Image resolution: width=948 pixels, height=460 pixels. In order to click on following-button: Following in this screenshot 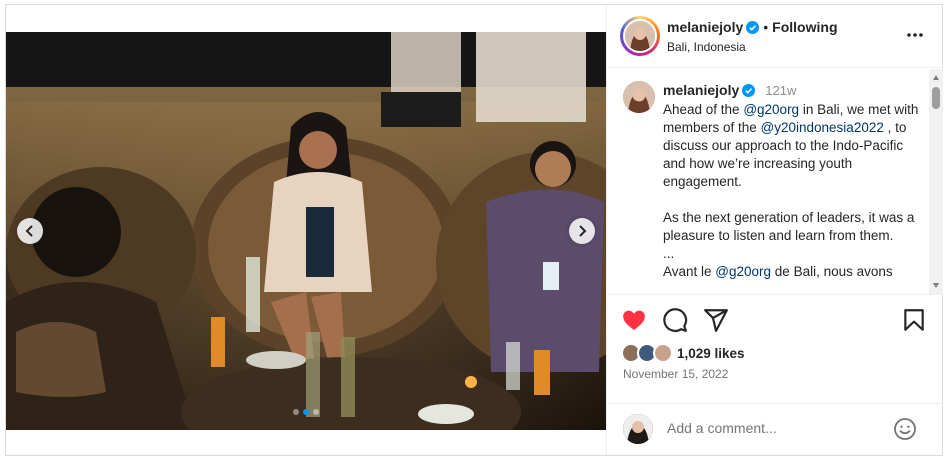, I will do `click(804, 27)`.